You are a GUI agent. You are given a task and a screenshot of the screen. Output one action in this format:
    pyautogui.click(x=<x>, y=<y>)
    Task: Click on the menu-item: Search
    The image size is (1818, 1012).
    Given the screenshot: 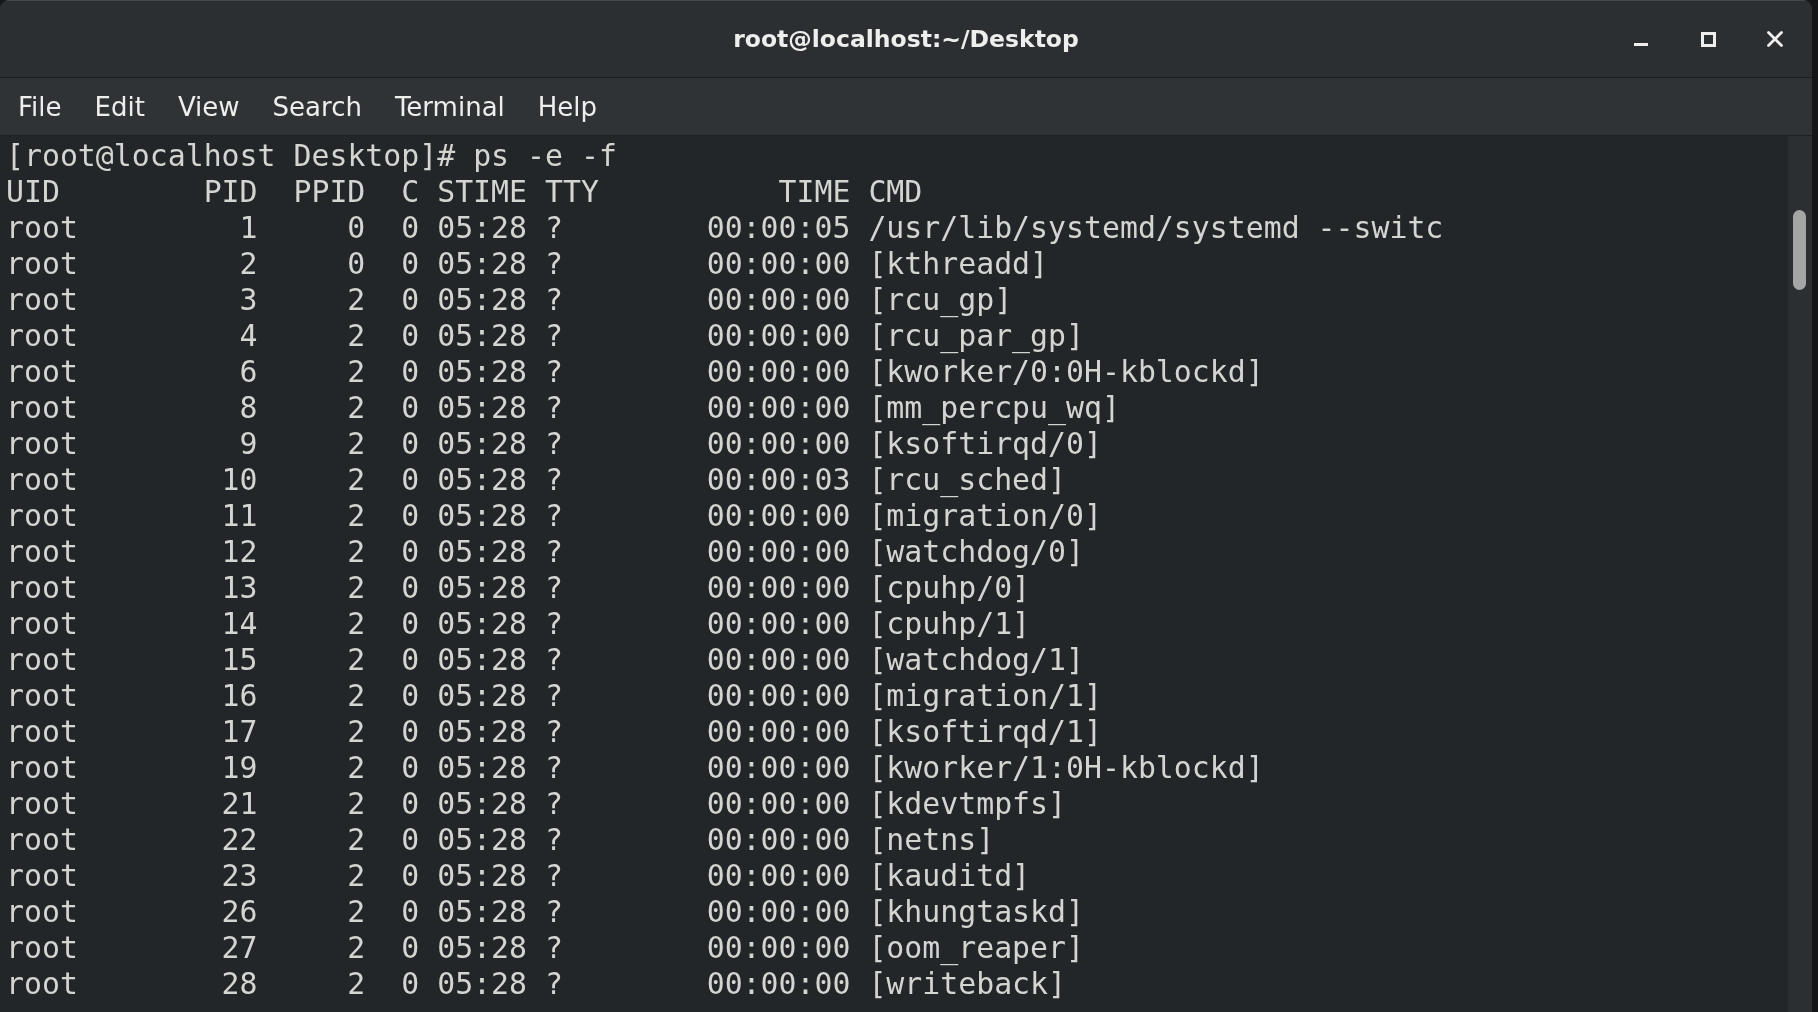 What is the action you would take?
    pyautogui.click(x=316, y=106)
    